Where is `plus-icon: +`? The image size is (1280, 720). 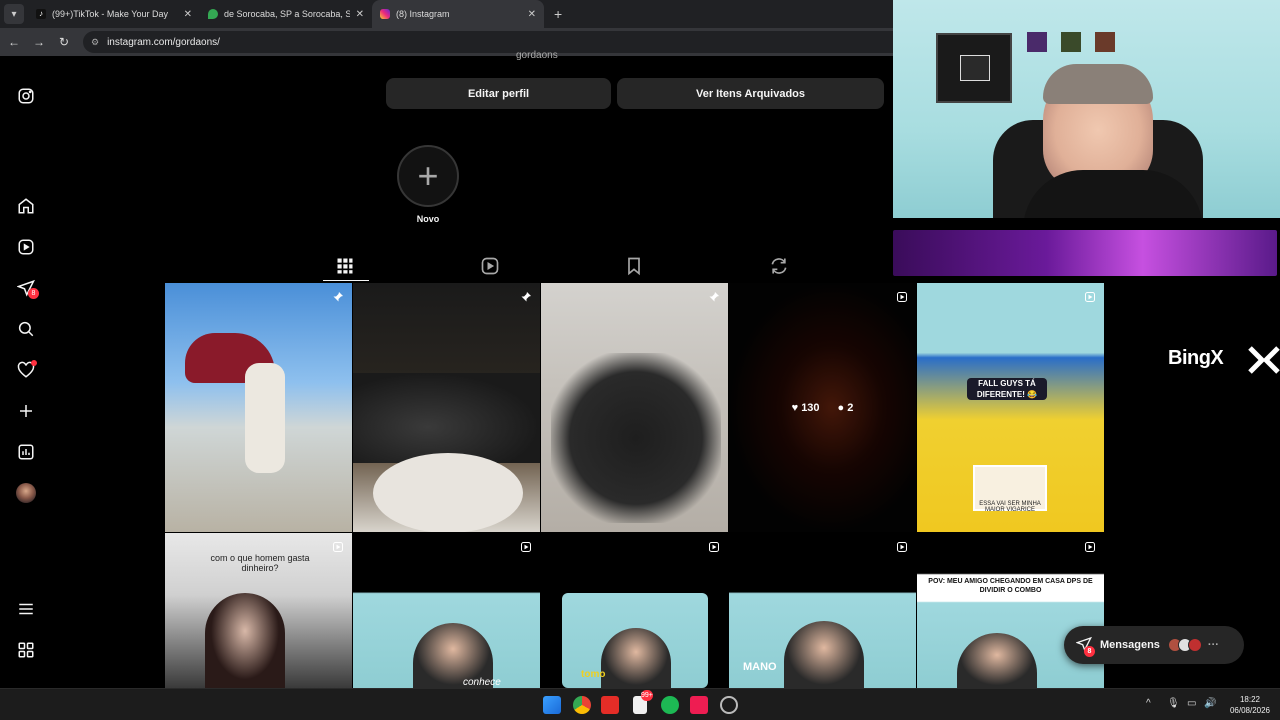
plus-icon: + is located at coordinates (428, 175).